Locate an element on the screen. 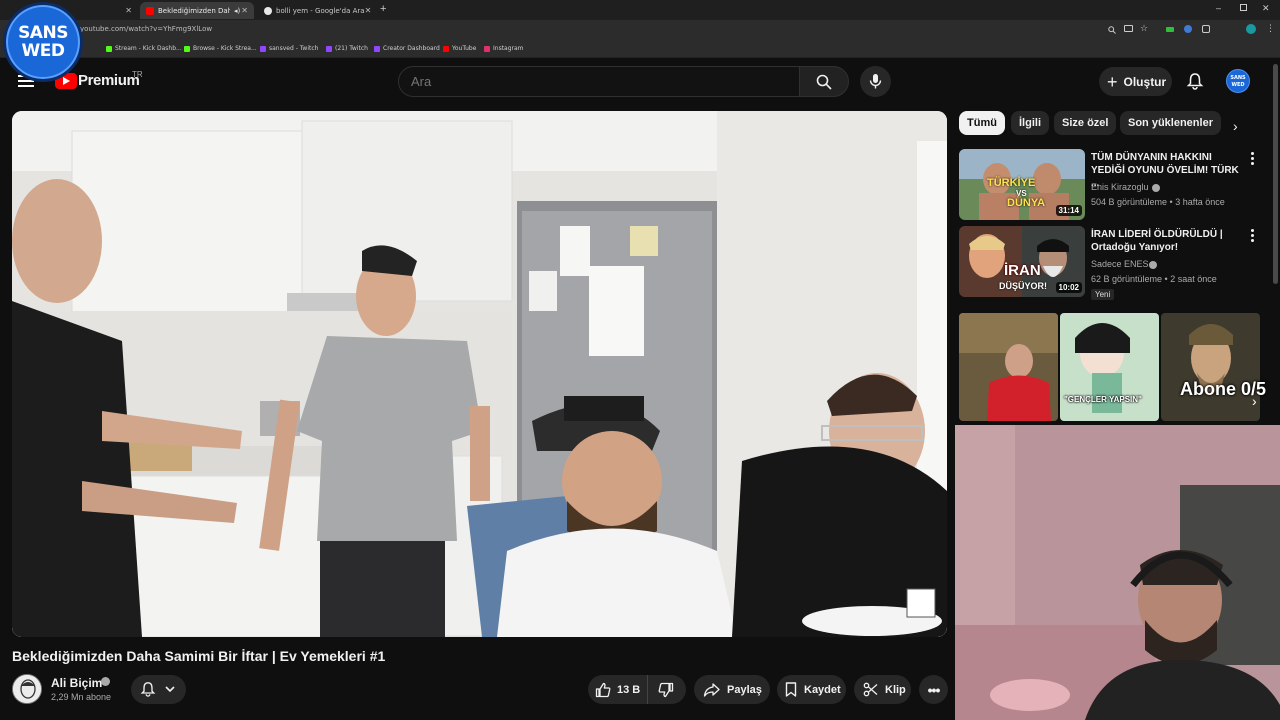 Image resolution: width=1280 pixels, height=720 pixels. search-input is located at coordinates (596, 81).